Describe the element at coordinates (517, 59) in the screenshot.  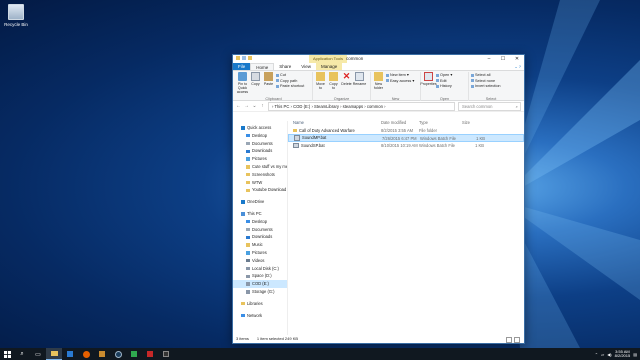
I see `close-button: ✕` at that location.